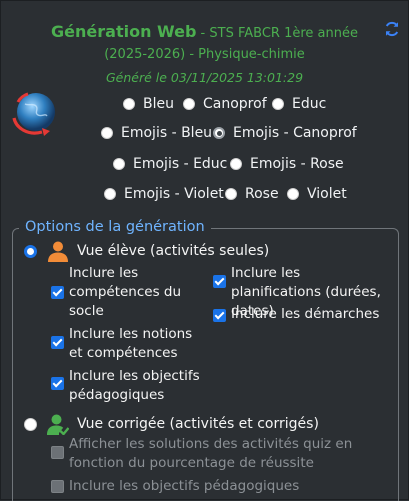 Image resolution: width=409 pixels, height=501 pixels. Describe the element at coordinates (184, 486) in the screenshot. I see `corrected-objectifs-label: Inclure les objectifs pédagogiques` at that location.